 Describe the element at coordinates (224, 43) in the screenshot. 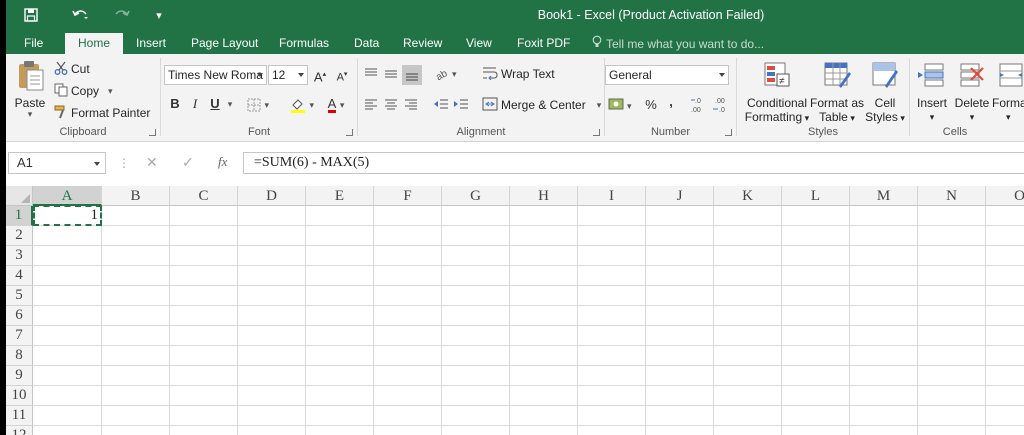

I see `tab-page-layout: Page Layout` at that location.